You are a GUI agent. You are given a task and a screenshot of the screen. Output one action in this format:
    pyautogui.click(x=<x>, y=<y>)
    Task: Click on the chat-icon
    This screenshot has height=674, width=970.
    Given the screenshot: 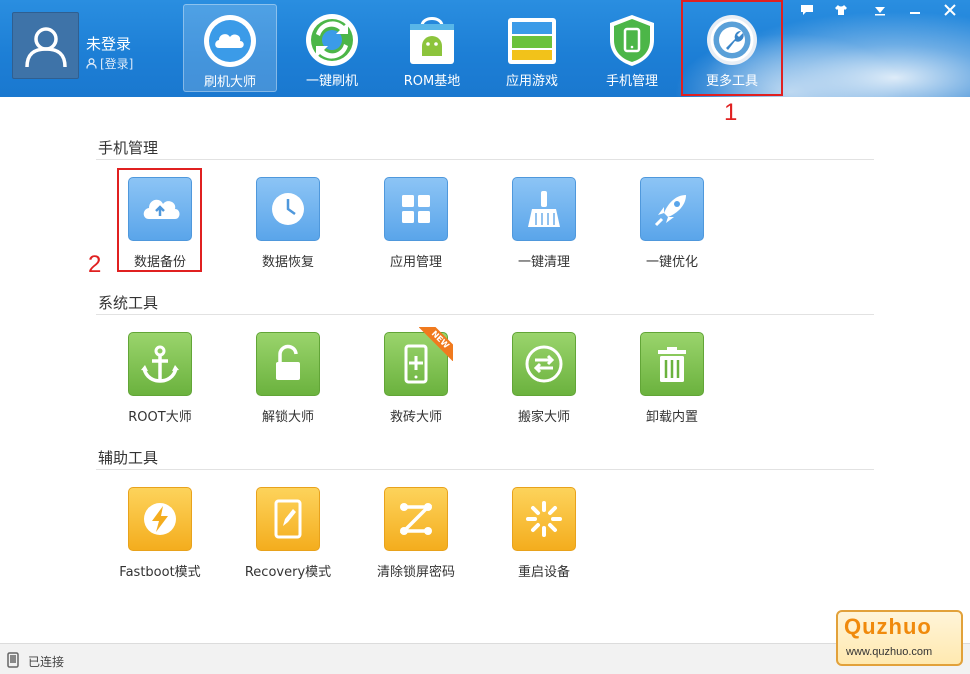 What is the action you would take?
    pyautogui.click(x=807, y=13)
    